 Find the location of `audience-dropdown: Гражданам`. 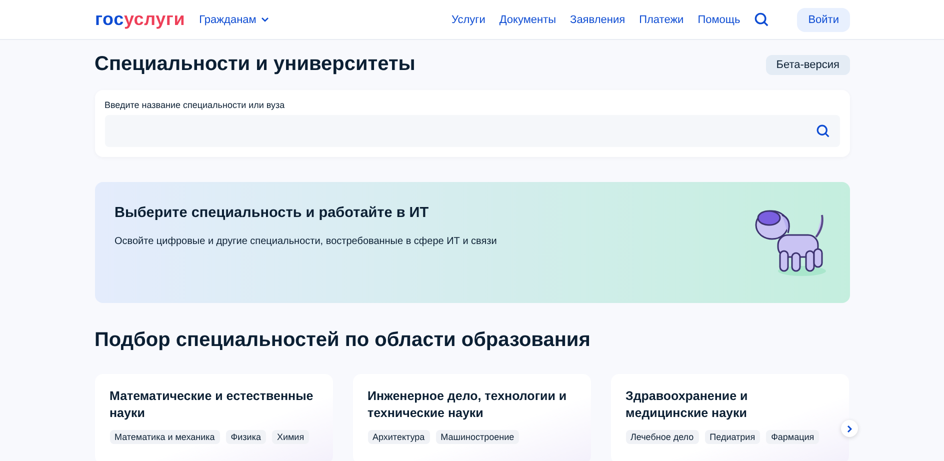

audience-dropdown: Гражданам is located at coordinates (234, 20).